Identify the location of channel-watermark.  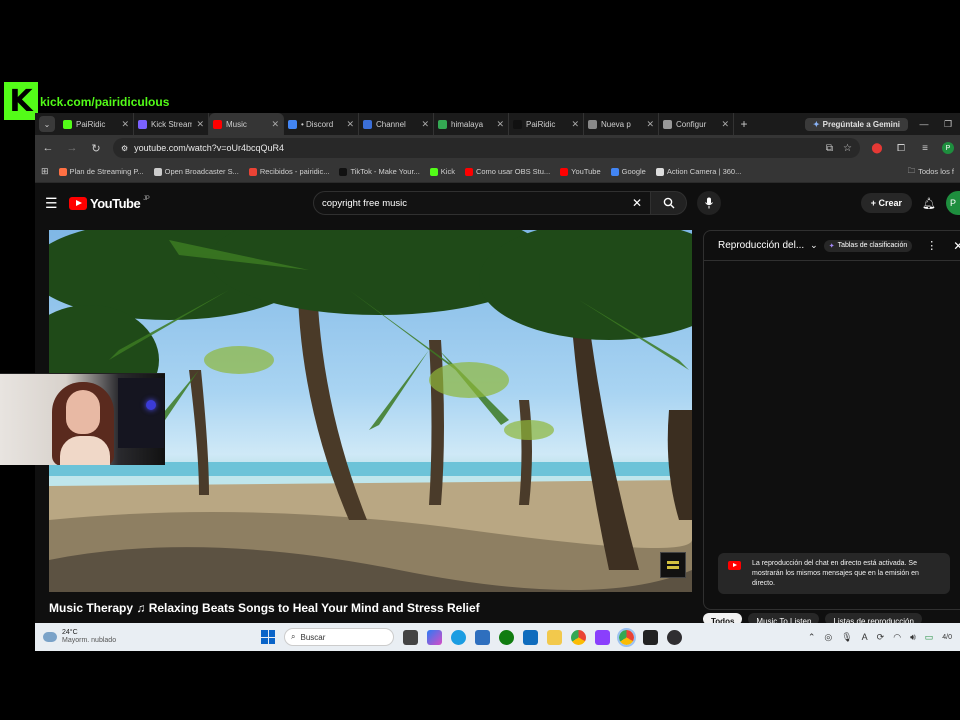
(673, 565).